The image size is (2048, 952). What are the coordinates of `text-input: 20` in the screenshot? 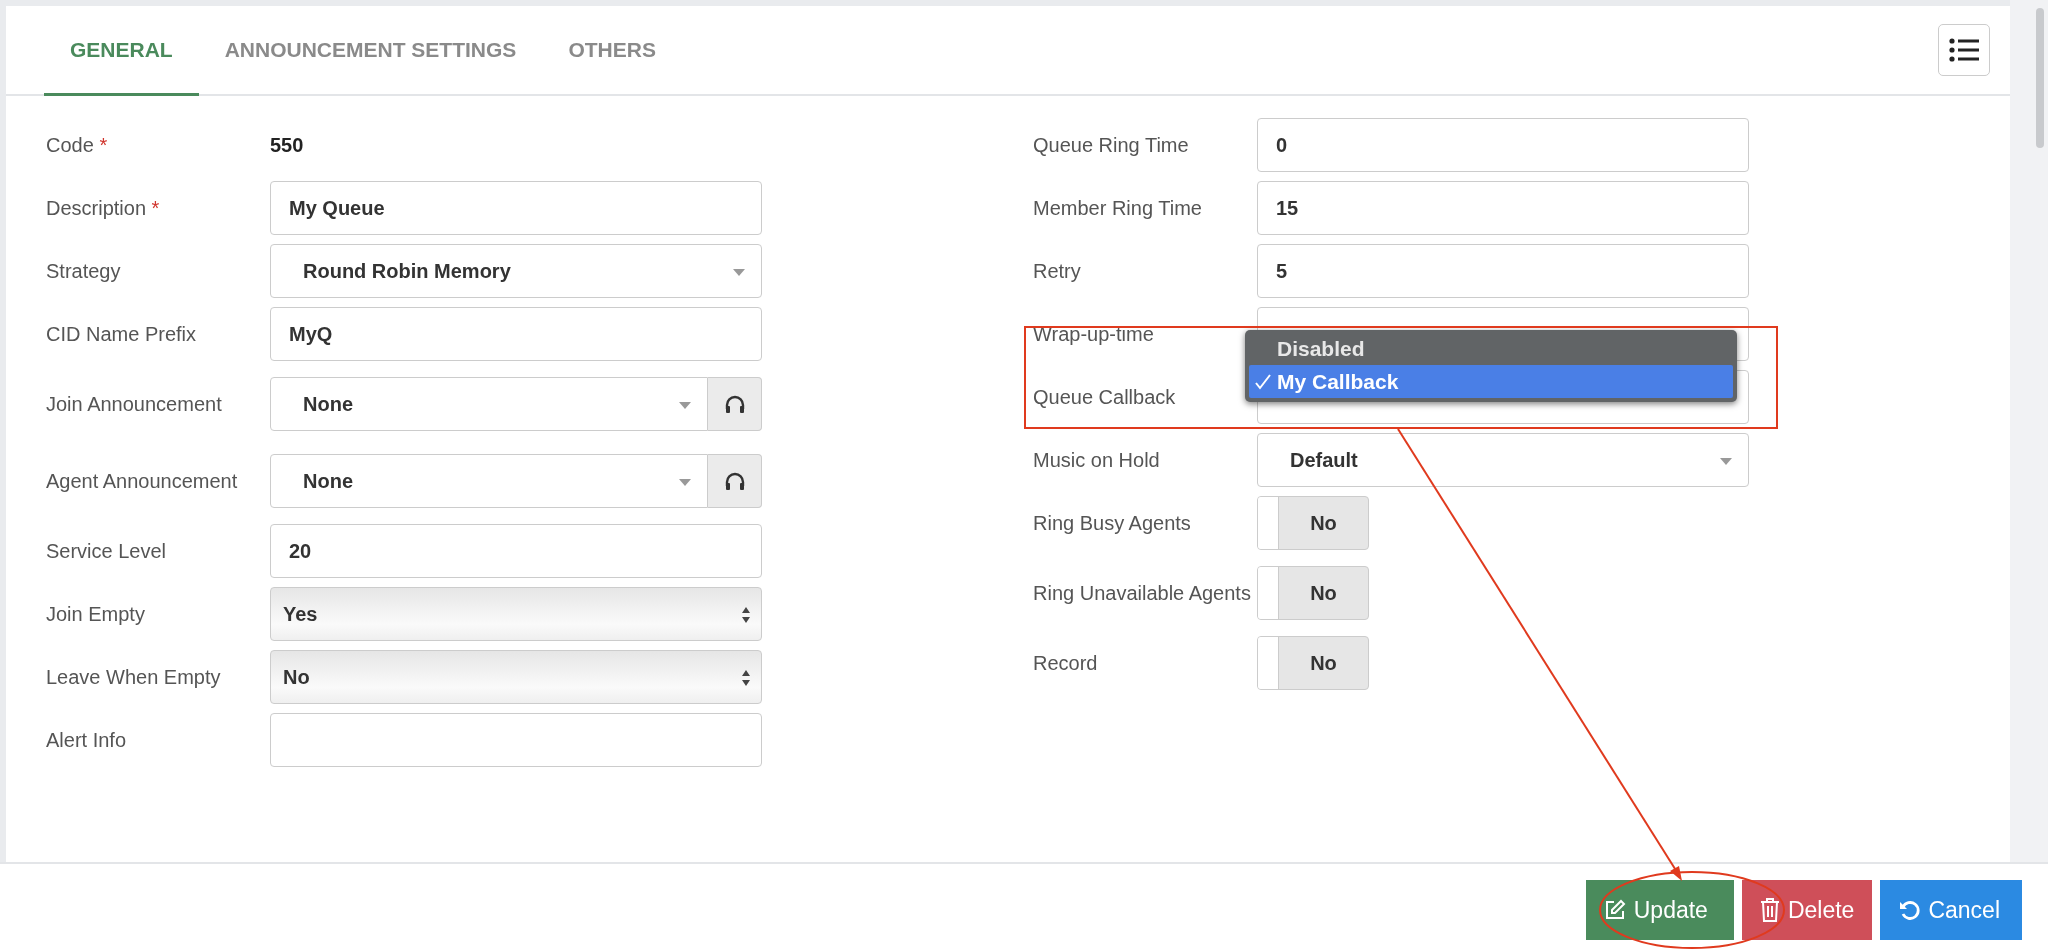 It's located at (516, 551).